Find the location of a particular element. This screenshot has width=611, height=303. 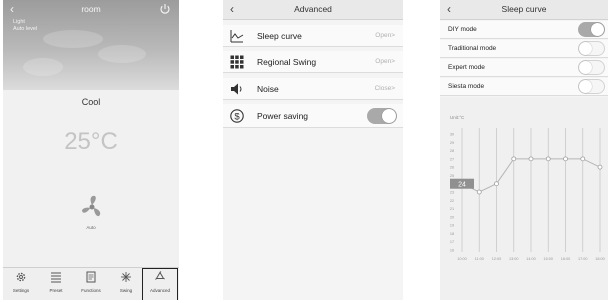

fan-label: Auto is located at coordinates (91, 227).